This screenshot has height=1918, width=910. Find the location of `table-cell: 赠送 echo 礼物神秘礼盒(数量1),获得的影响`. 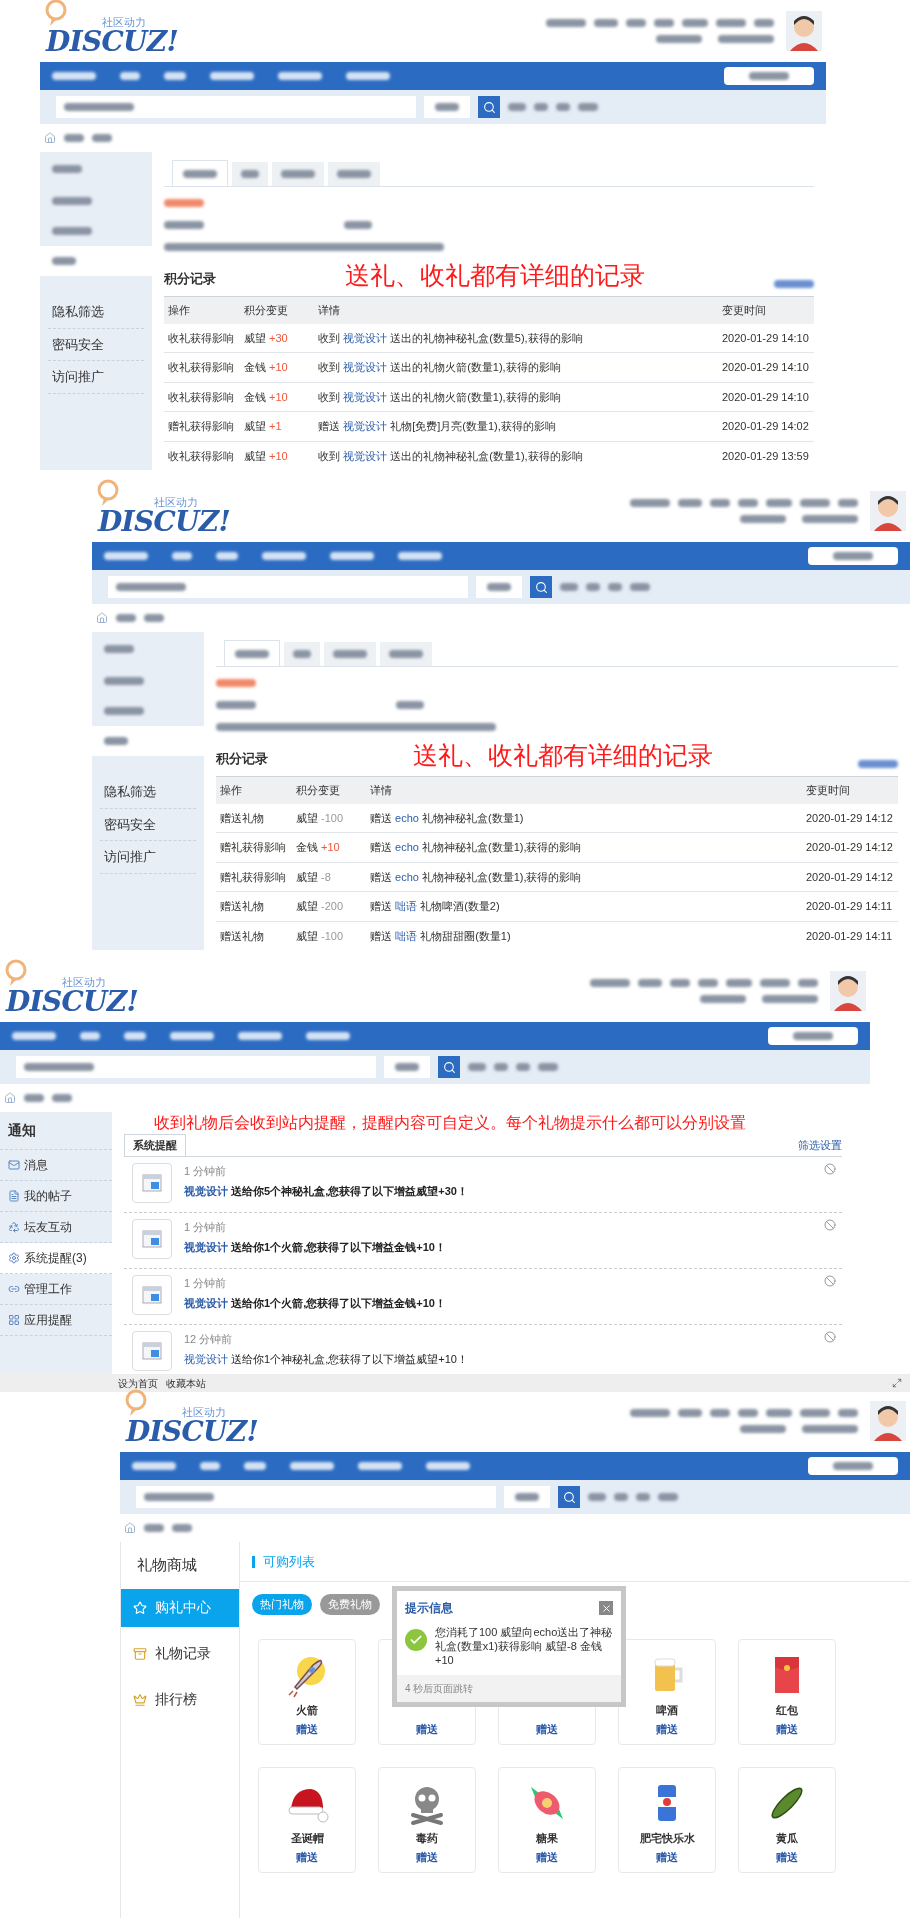

table-cell: 赠送 echo 礼物神秘礼盒(数量1),获得的影响 is located at coordinates (584, 877).